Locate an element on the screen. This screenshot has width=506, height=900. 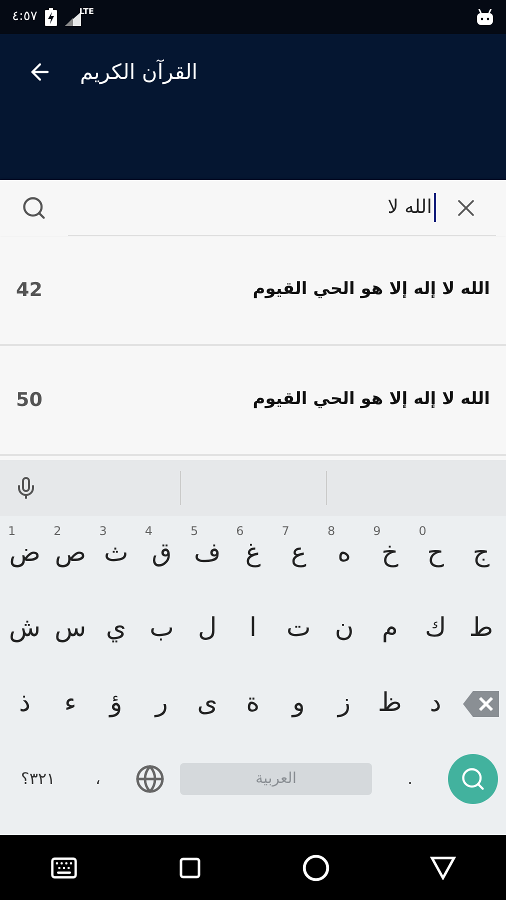
keyboard-key: ز is located at coordinates (344, 704).